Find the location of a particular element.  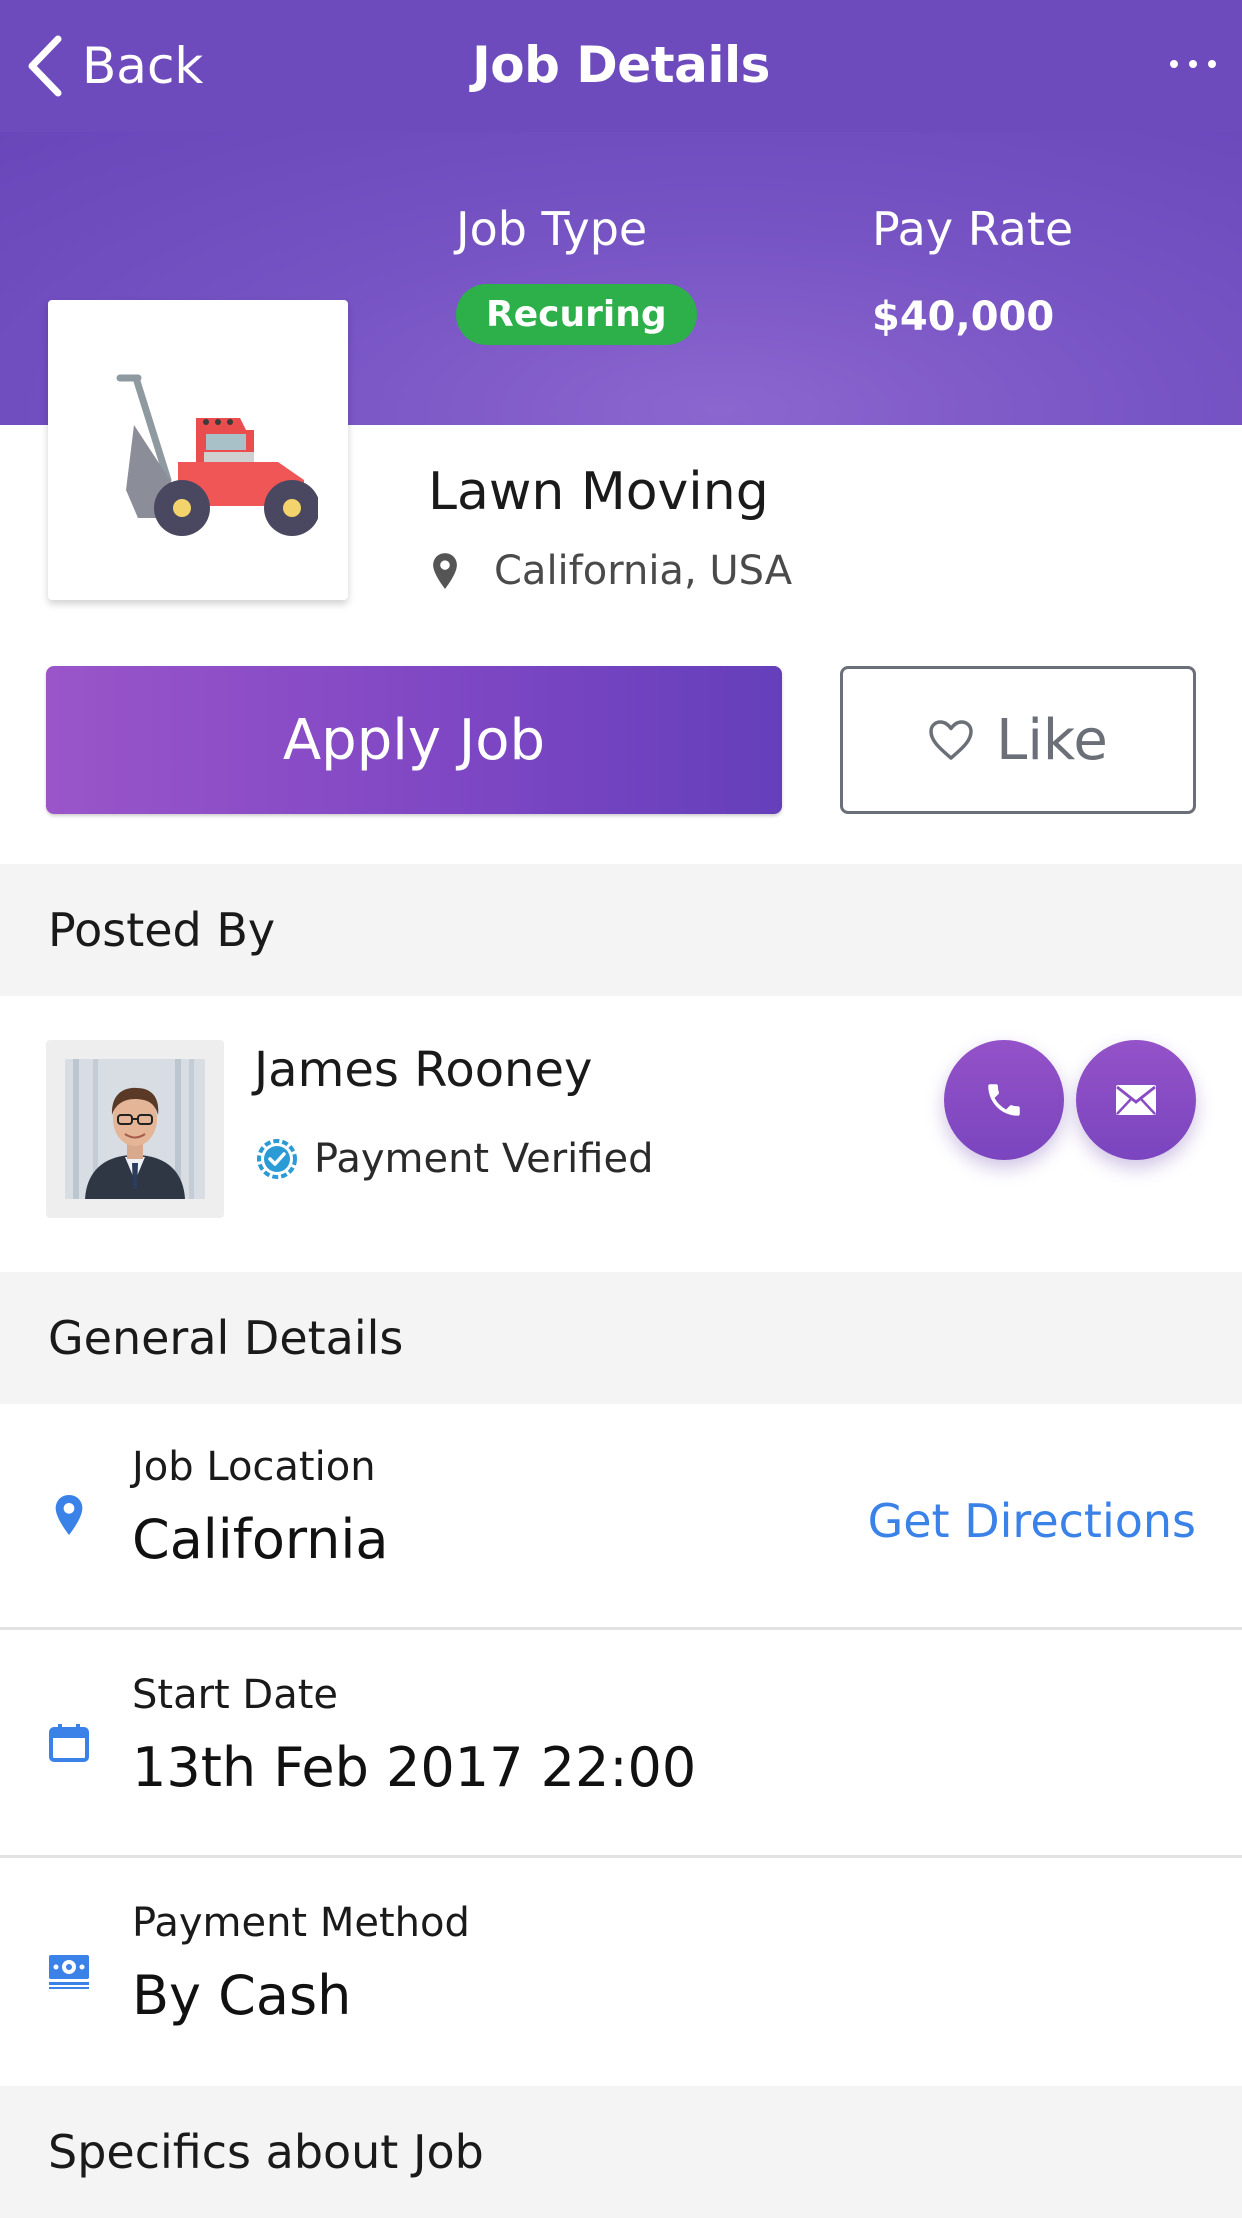

pin-icon is located at coordinates (445, 571).